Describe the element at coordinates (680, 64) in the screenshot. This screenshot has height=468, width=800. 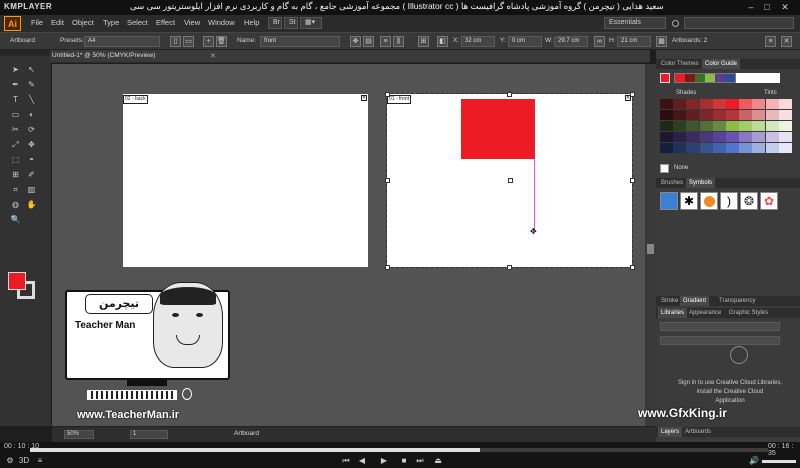
I see `tab-color-themes: Color Themes` at that location.